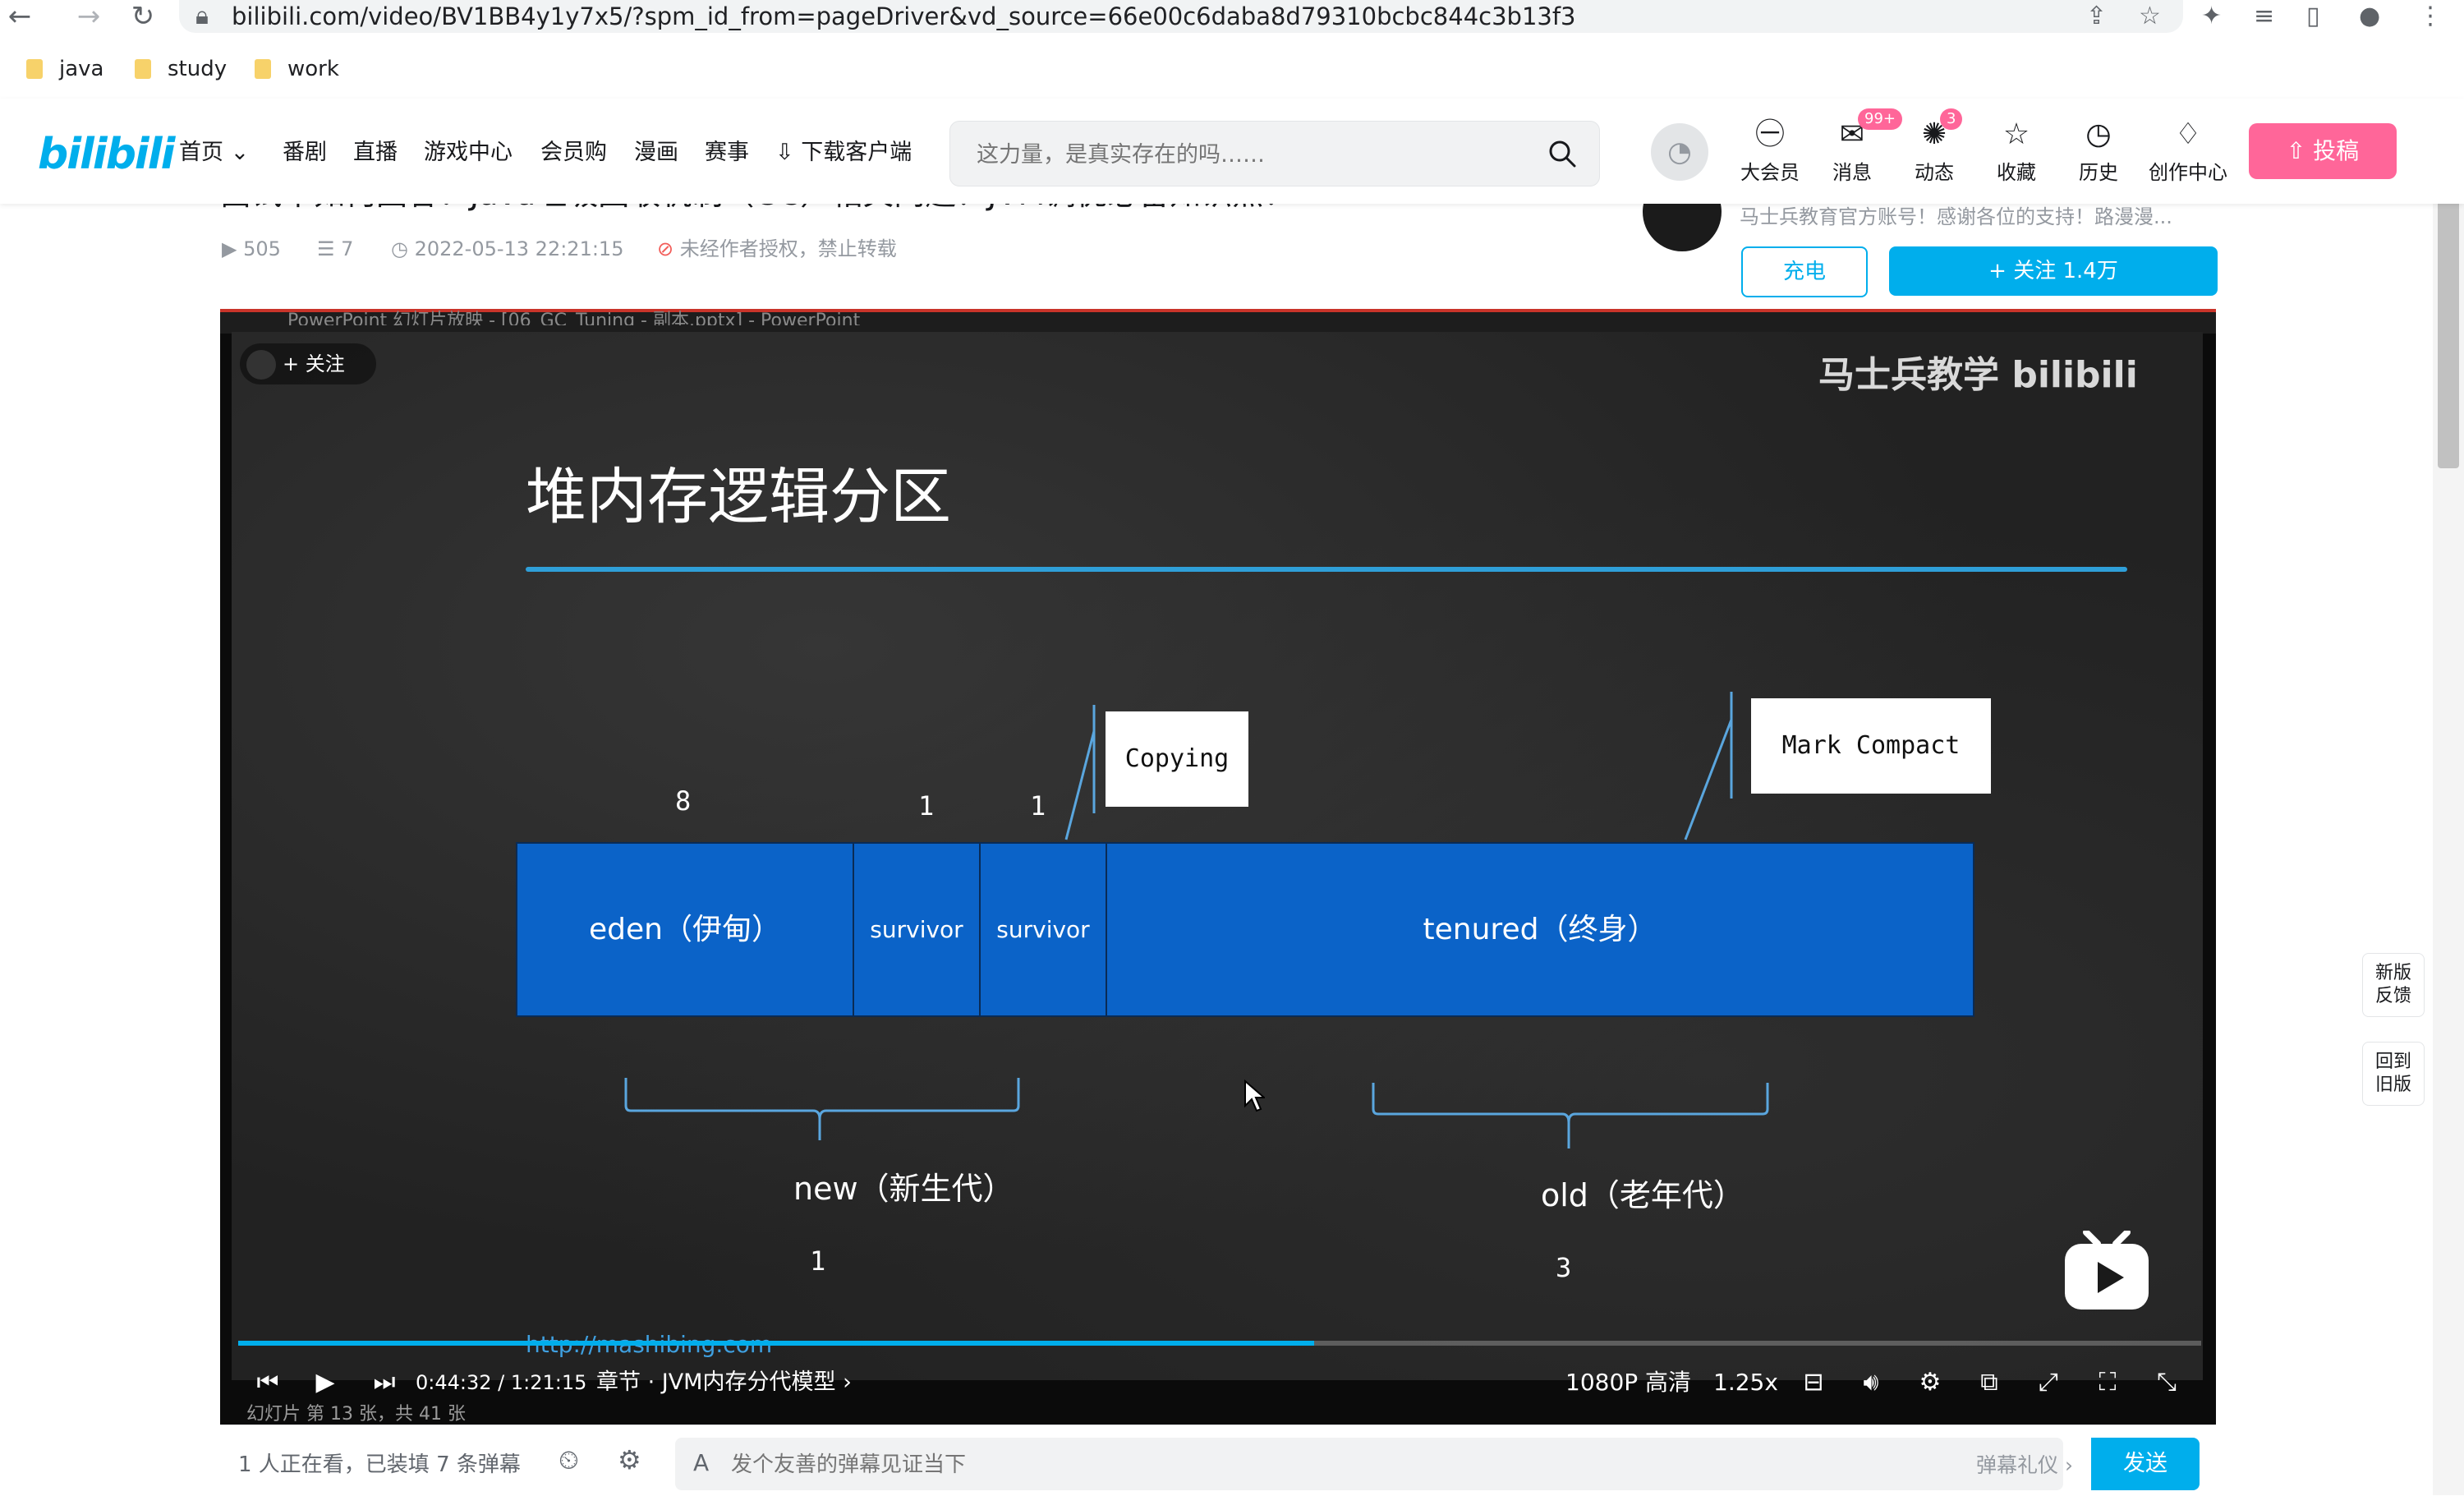  Describe the element at coordinates (1177, 759) in the screenshot. I see `copying-callout: Copying` at that location.